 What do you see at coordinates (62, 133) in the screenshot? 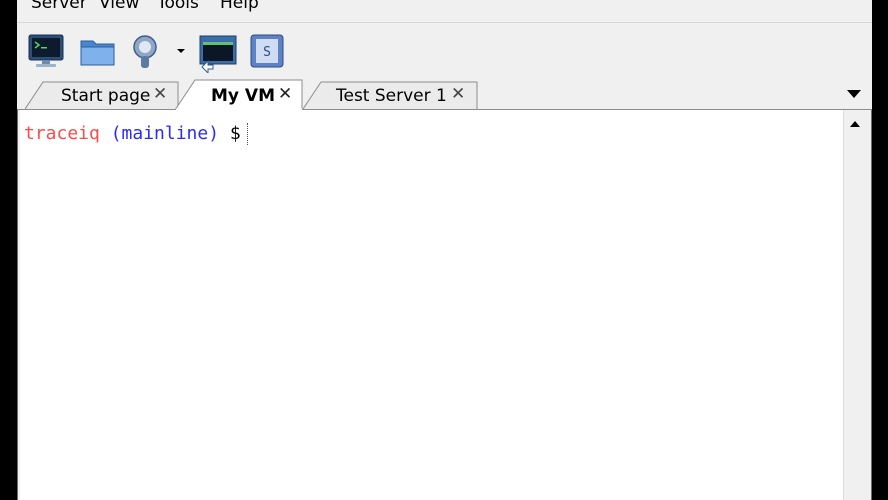
I see `prompt-user: traceiq` at bounding box center [62, 133].